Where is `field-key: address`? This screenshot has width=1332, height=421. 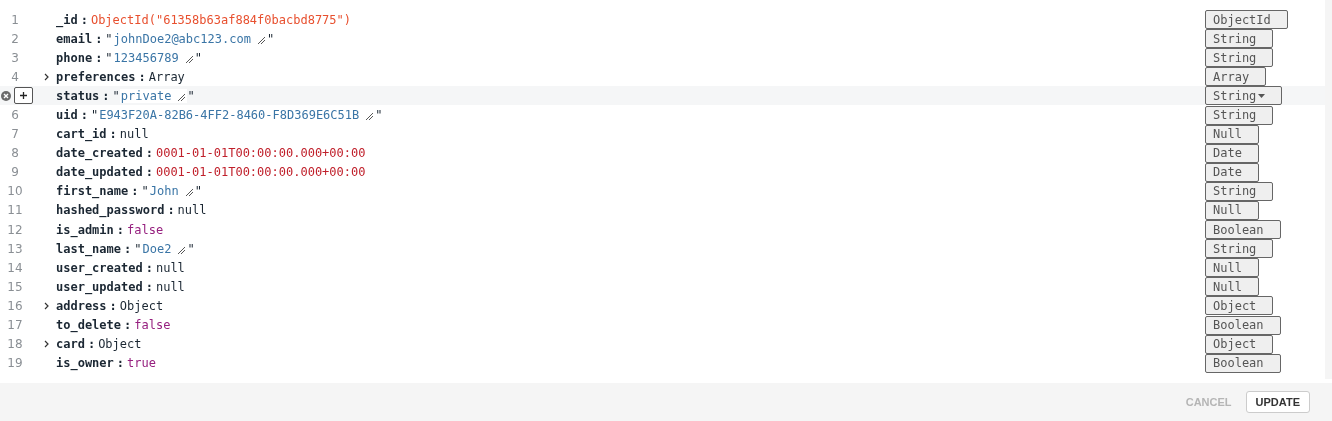 field-key: address is located at coordinates (81, 305).